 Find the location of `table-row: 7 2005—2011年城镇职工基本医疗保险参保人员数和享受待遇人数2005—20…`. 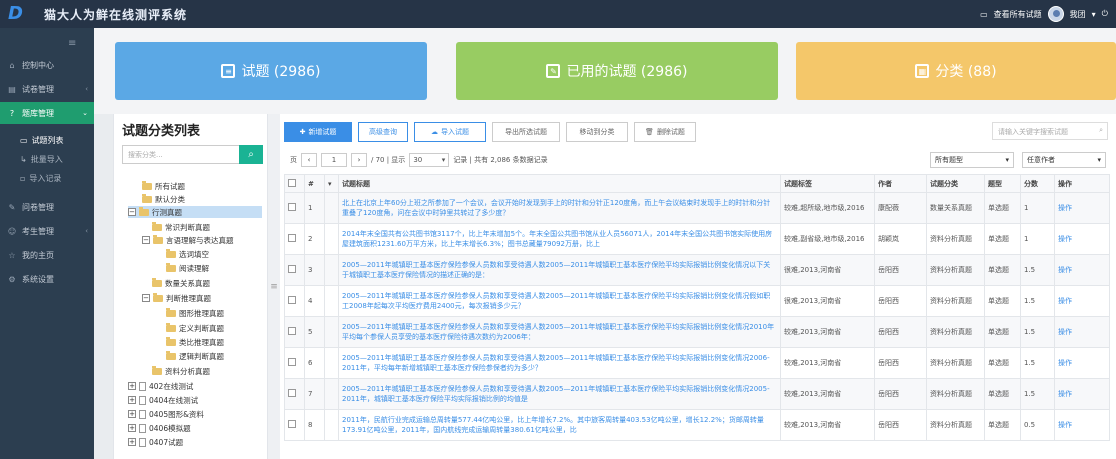

table-row: 7 2005—2011年城镇职工基本医疗保险参保人员数和享受待遇人数2005—20… is located at coordinates (697, 394).